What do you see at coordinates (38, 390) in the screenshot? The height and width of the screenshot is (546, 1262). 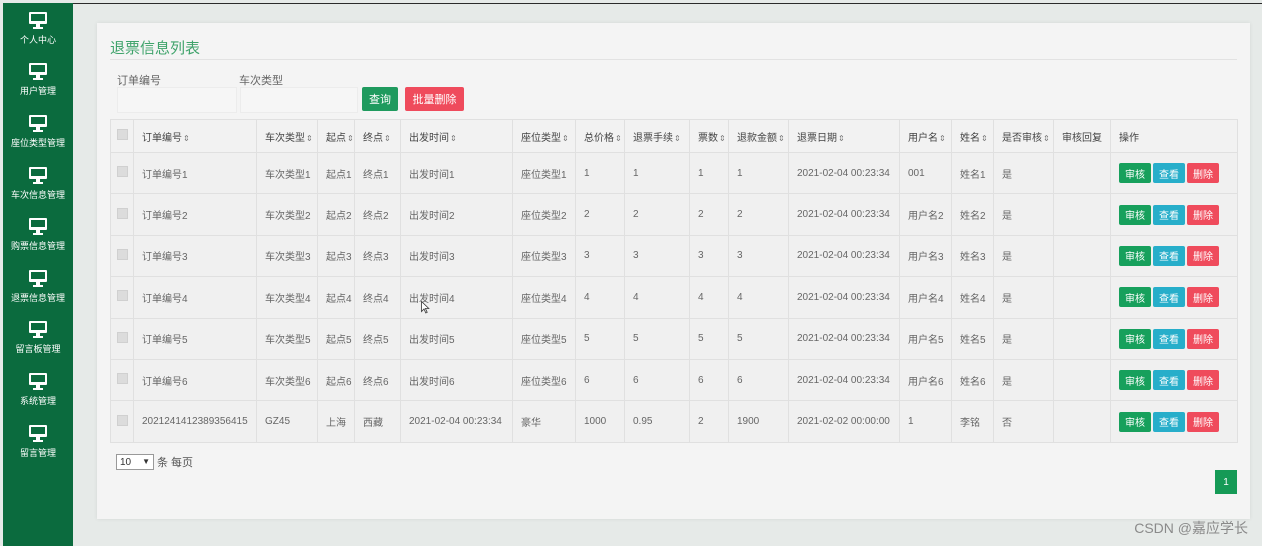 I see `sidebar-item: 系统管理` at bounding box center [38, 390].